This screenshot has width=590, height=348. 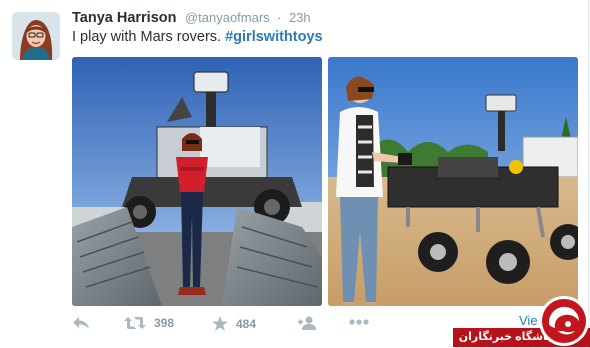 I want to click on watermark-emblem-icon, so click(x=564, y=321).